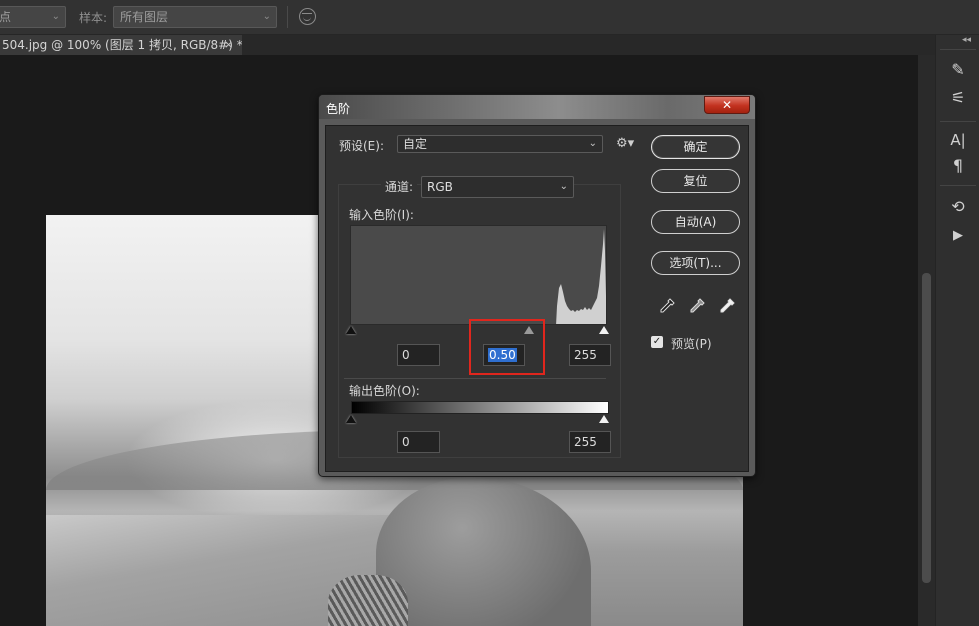 This screenshot has width=979, height=626. Describe the element at coordinates (6, 17) in the screenshot. I see `sample-size-value: 点` at that location.